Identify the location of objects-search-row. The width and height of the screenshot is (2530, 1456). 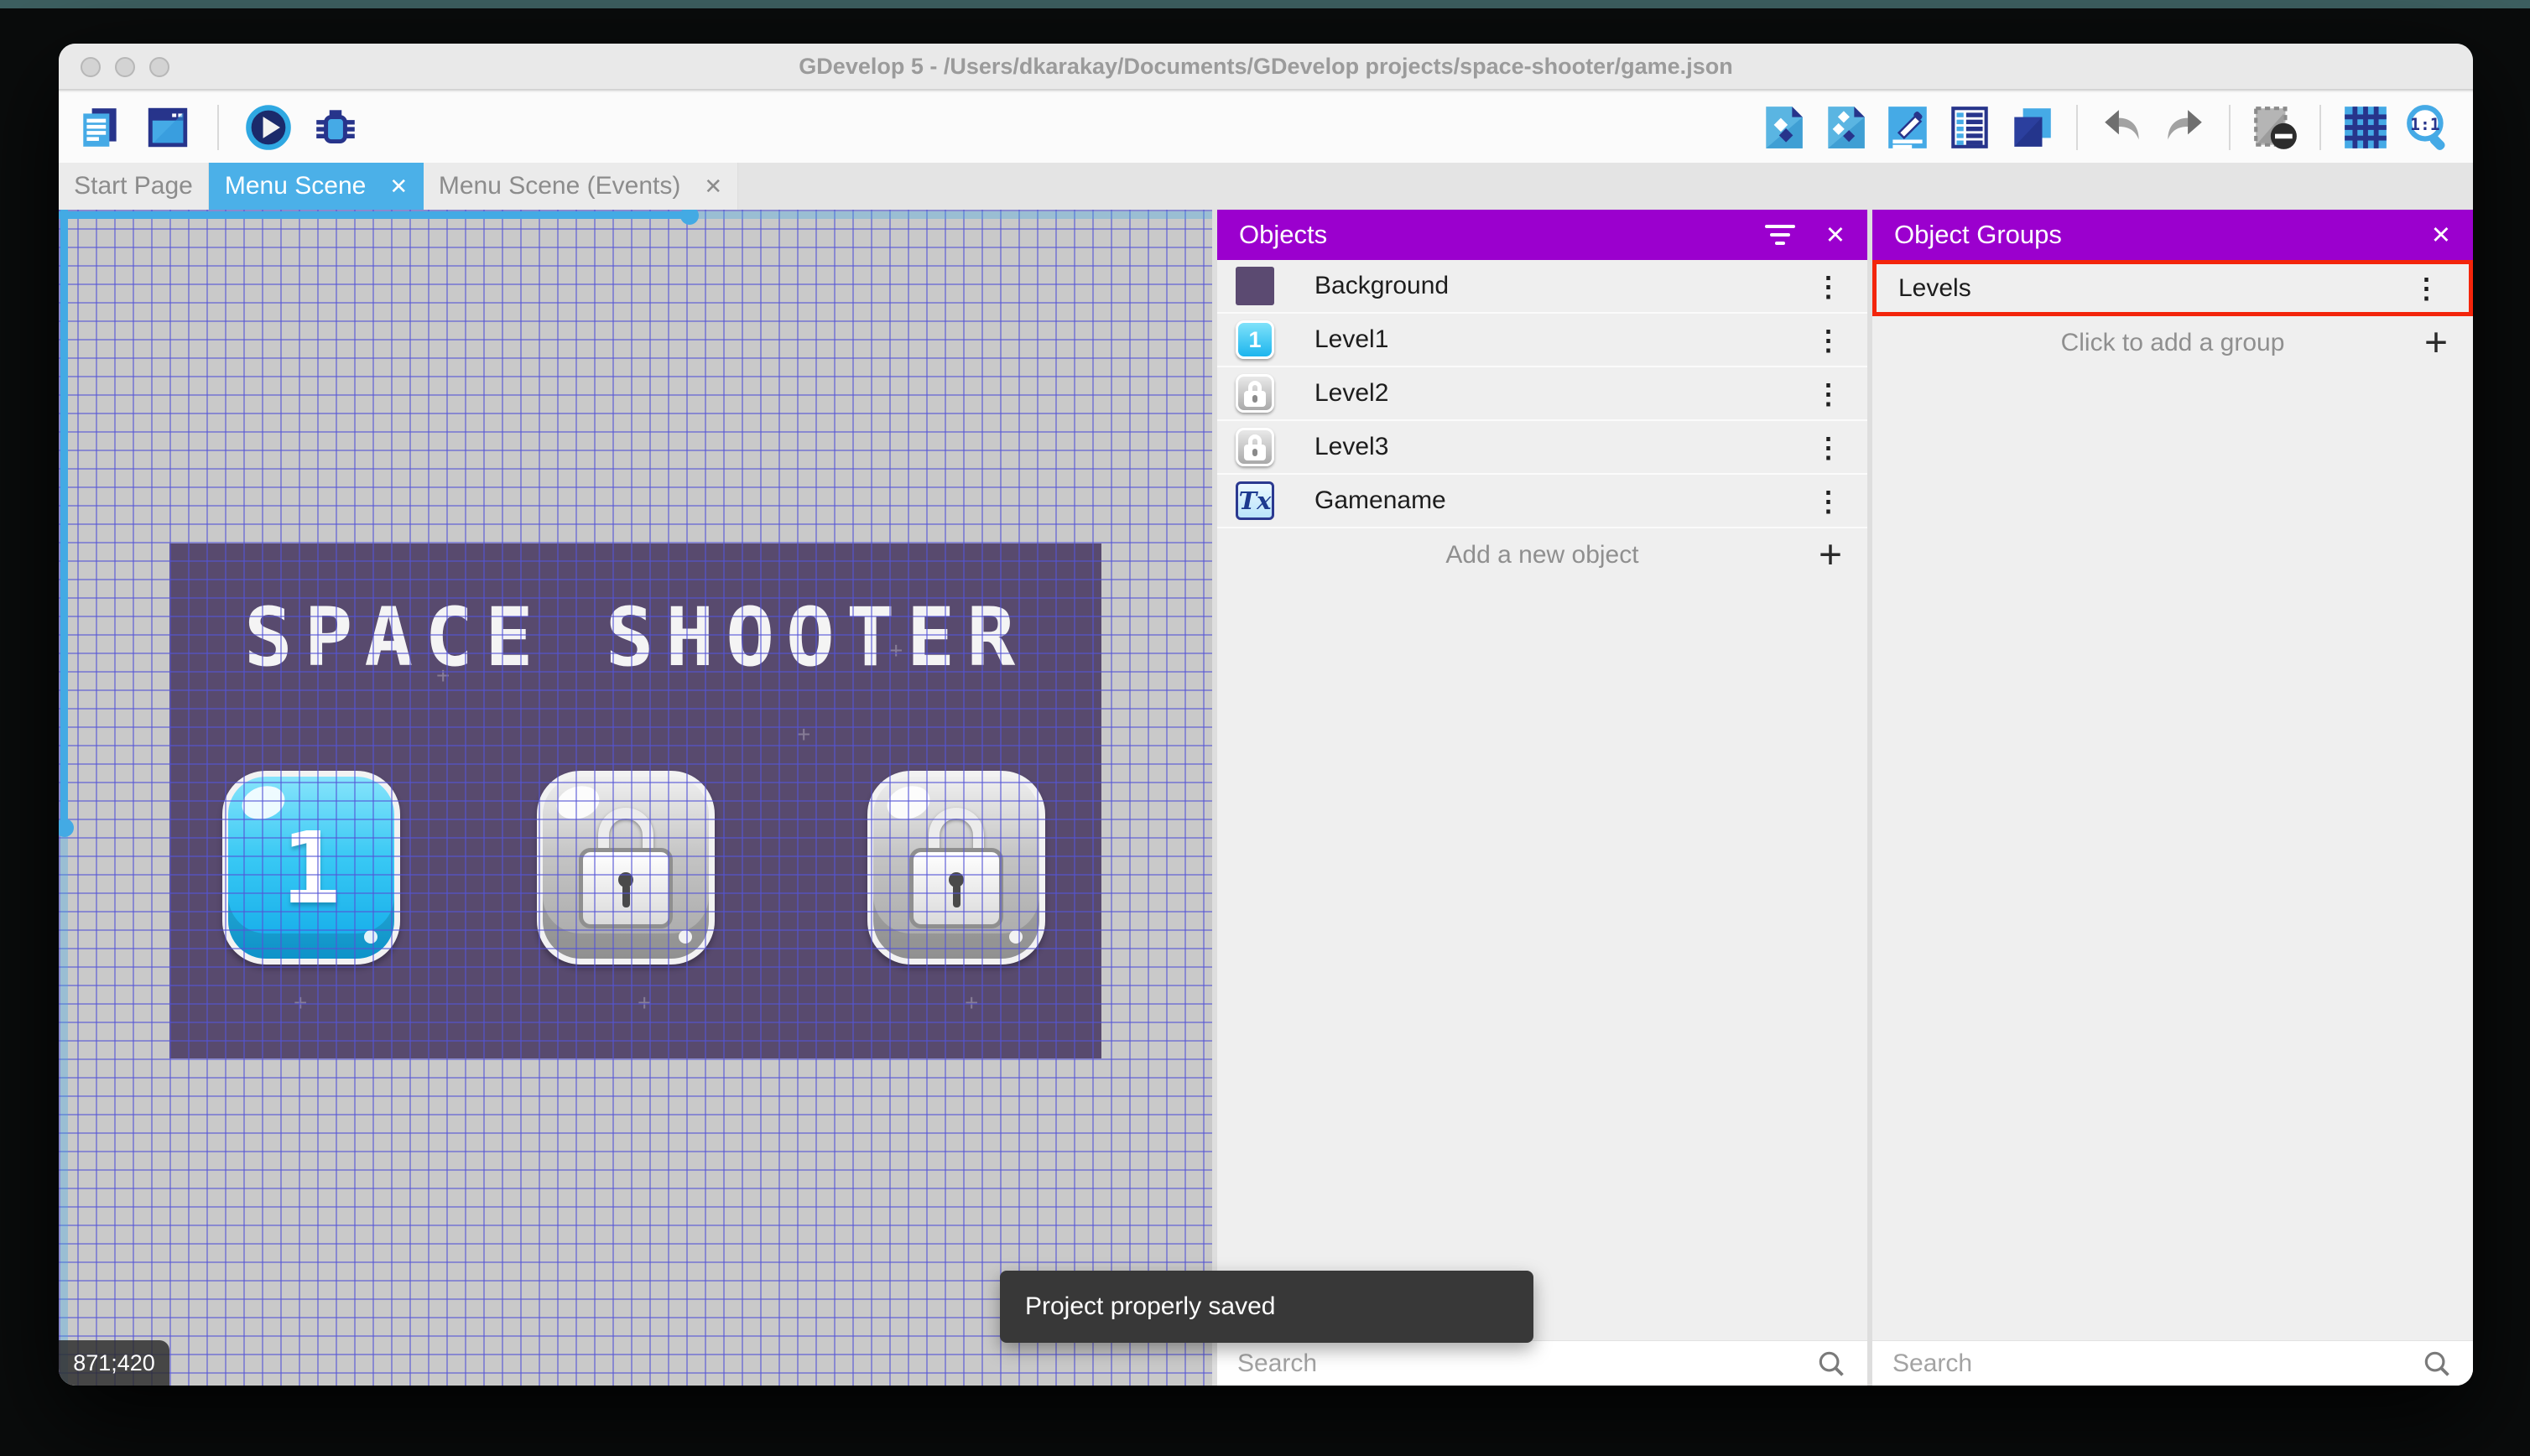
(1542, 1363).